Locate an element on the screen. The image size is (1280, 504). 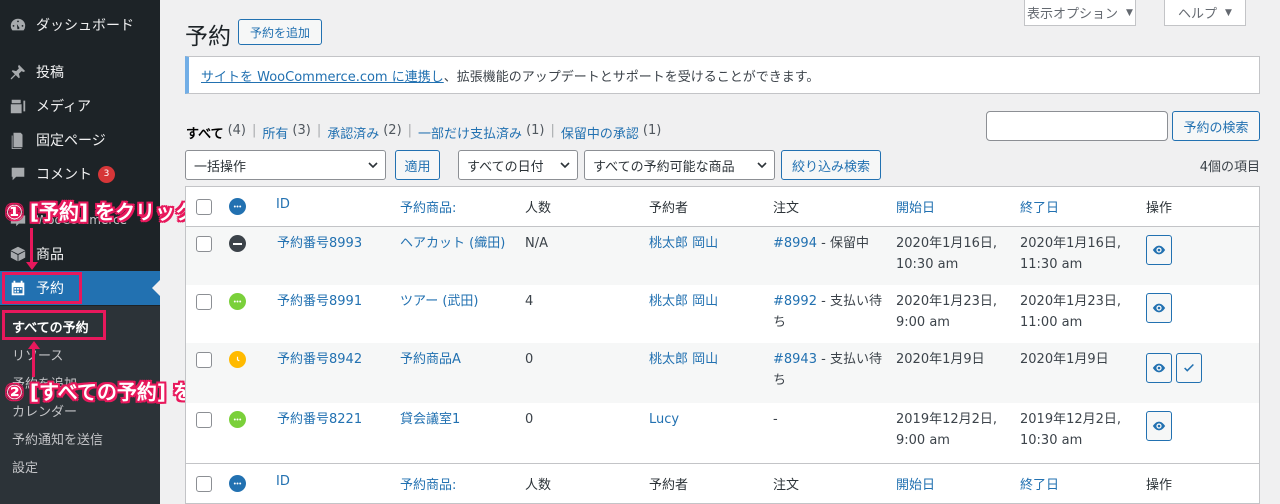
view-confirmed: 承認済み is located at coordinates (353, 132).